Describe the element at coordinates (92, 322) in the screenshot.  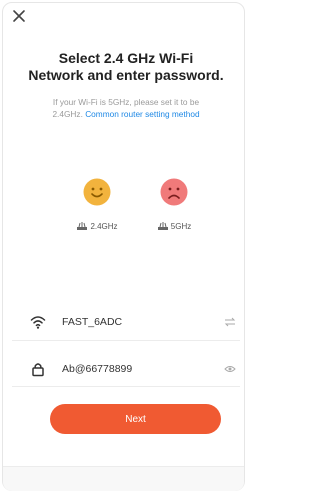
I see `wifi-ssid-value: FAST_6ADC` at that location.